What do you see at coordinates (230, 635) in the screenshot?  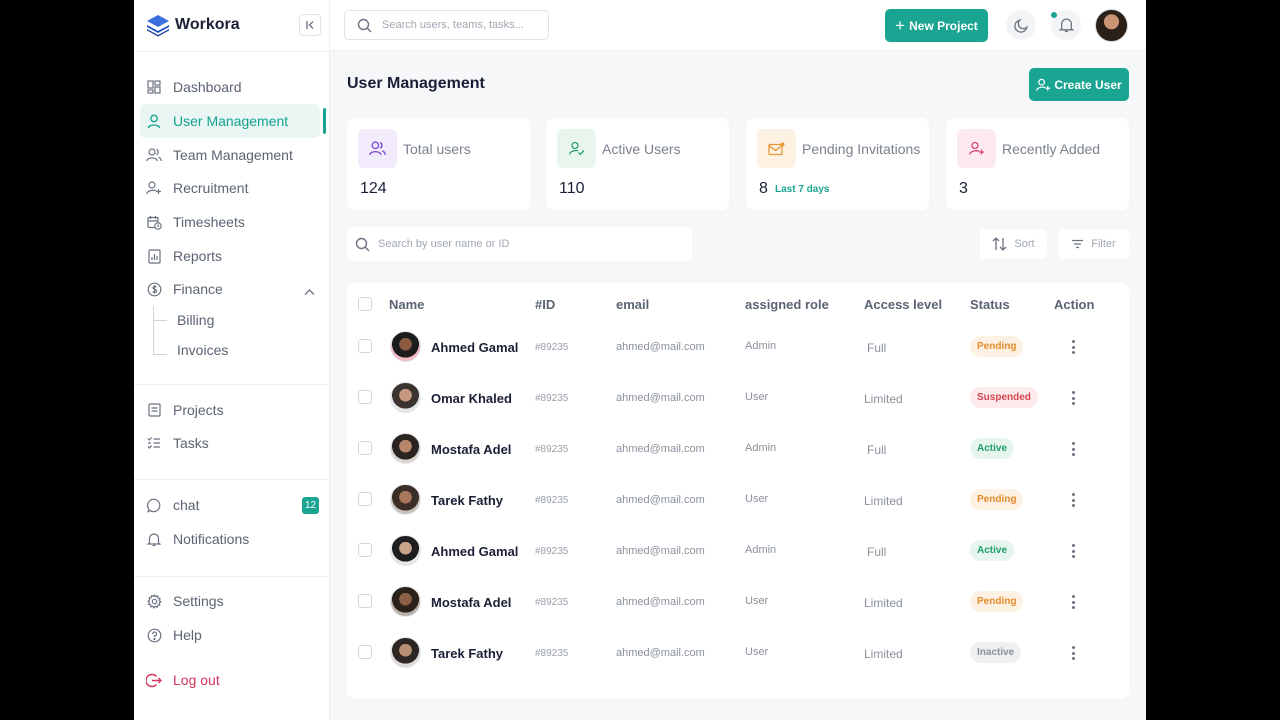 I see `sidebar-item-help: Help` at bounding box center [230, 635].